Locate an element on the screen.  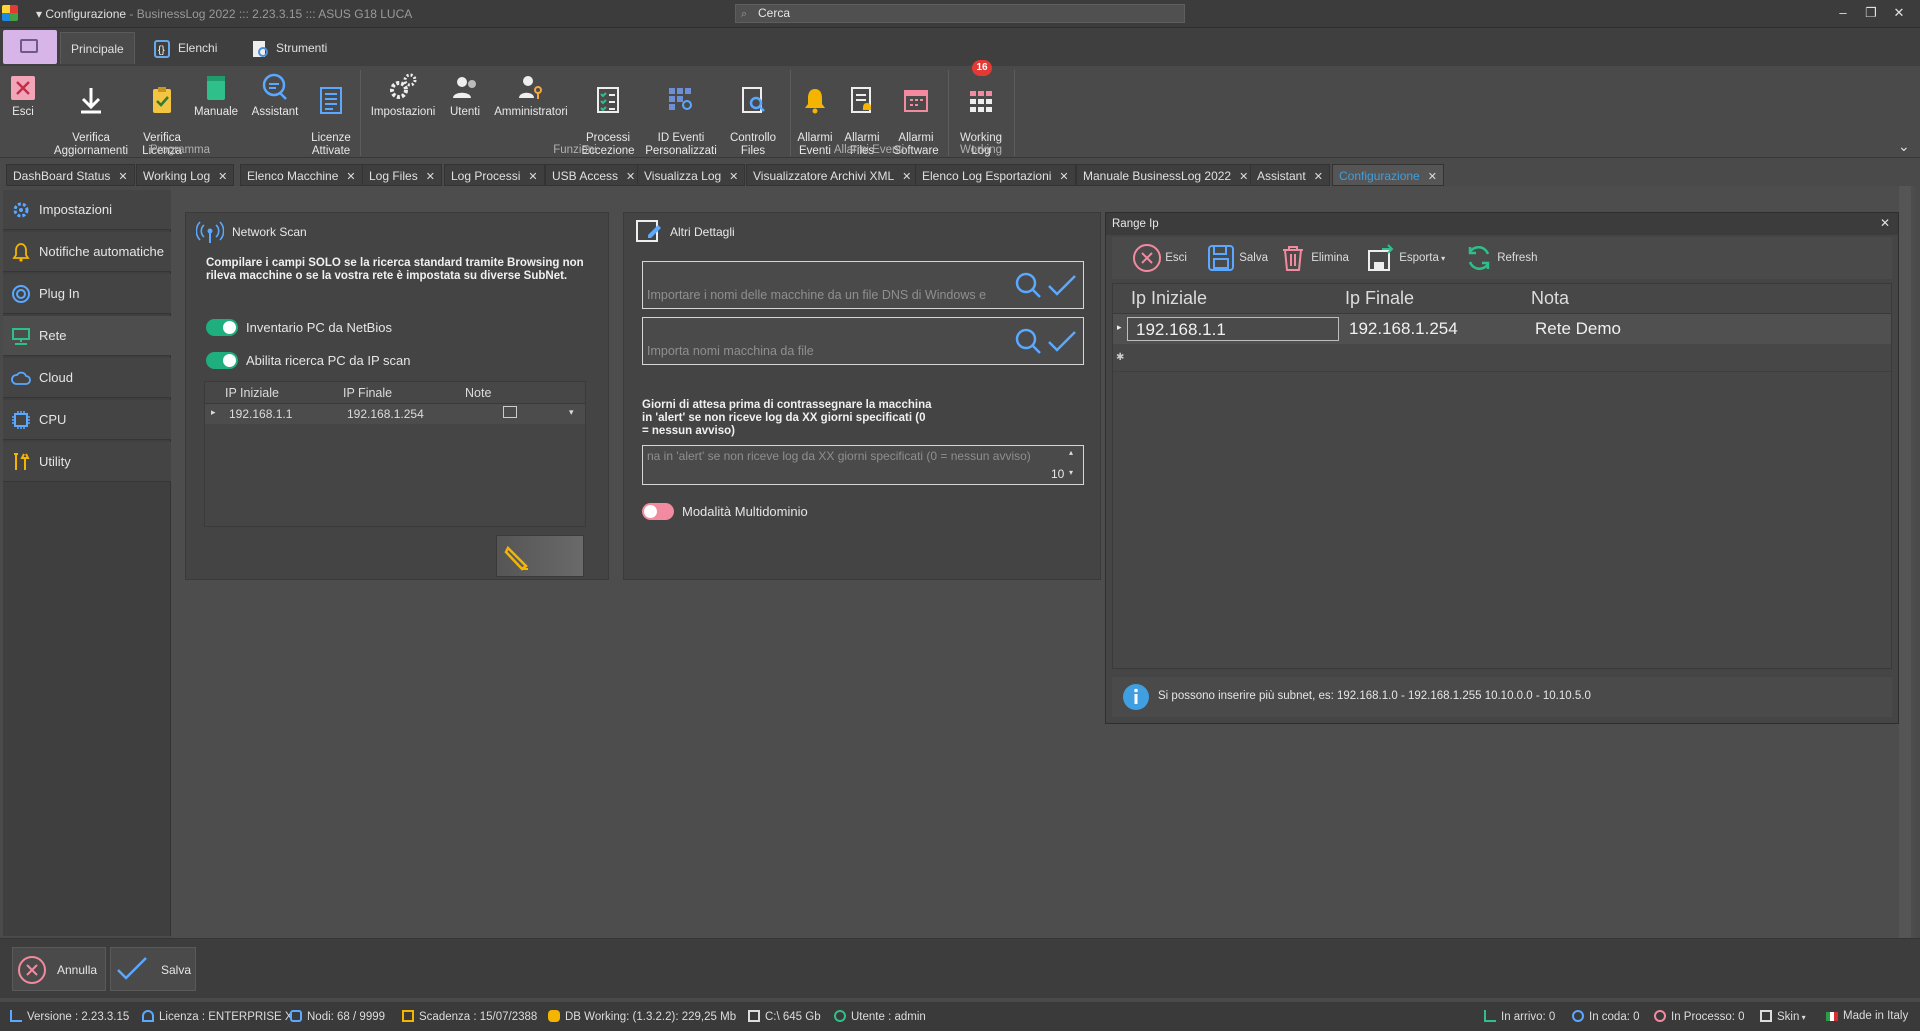
doc-tab: Elenco Macchine ✕ is located at coordinates (301, 175).